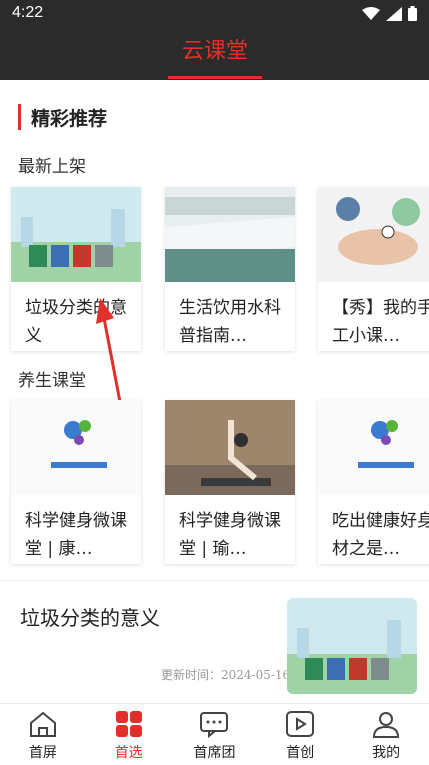  What do you see at coordinates (52, 381) in the screenshot?
I see `wellness-heading: 养生课堂` at bounding box center [52, 381].